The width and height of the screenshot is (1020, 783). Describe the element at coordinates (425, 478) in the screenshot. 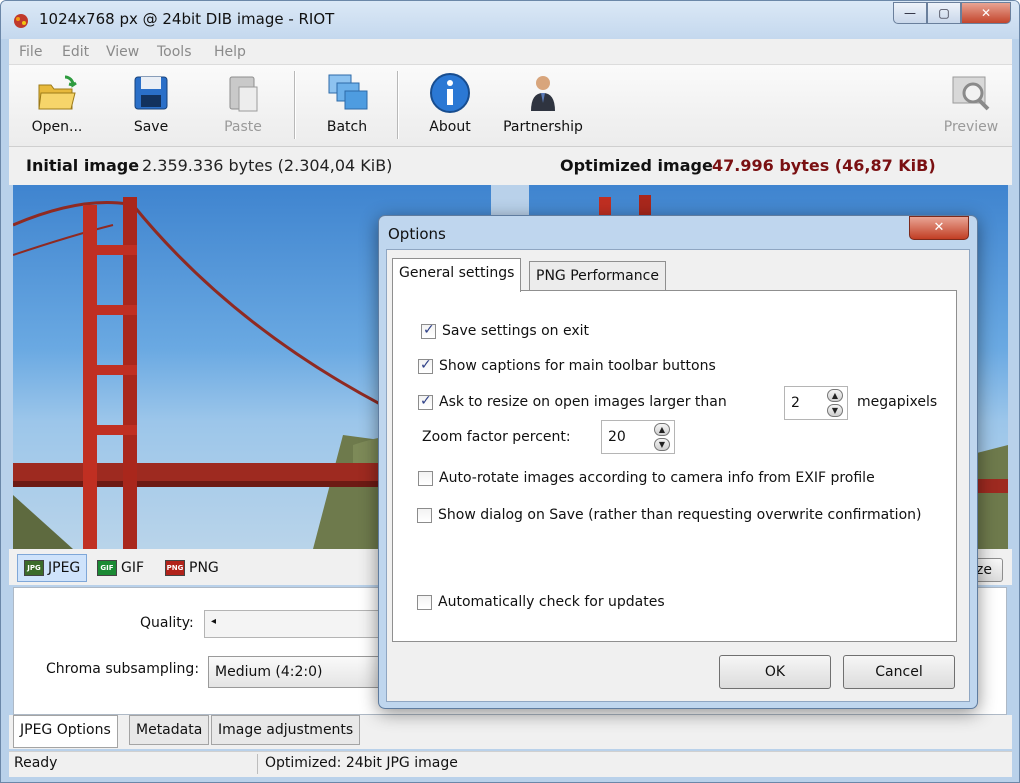

I see `auto-rotate-checkbox` at that location.